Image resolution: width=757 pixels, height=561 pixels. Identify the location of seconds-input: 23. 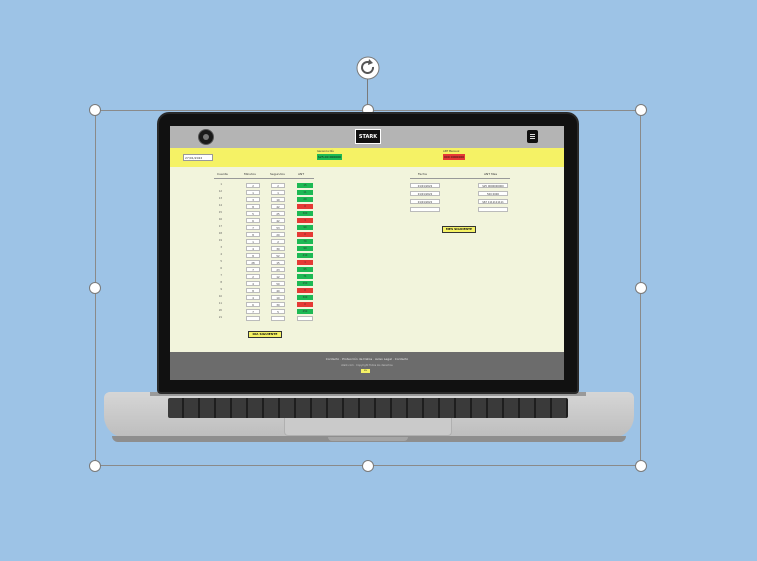
(278, 269).